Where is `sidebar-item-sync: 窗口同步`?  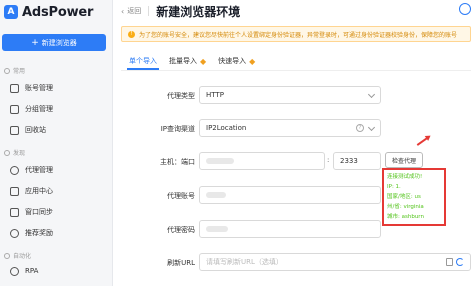
sidebar-item-sync: 窗口同步 is located at coordinates (31, 212).